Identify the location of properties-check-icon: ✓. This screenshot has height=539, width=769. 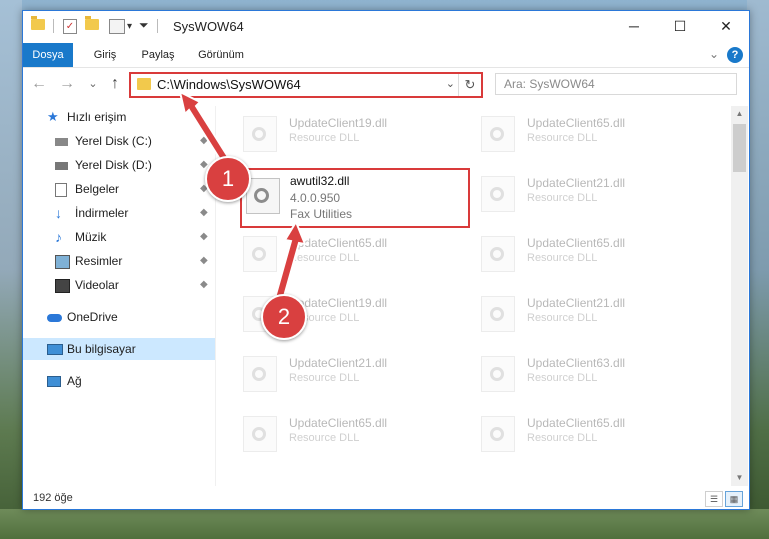
(70, 26).